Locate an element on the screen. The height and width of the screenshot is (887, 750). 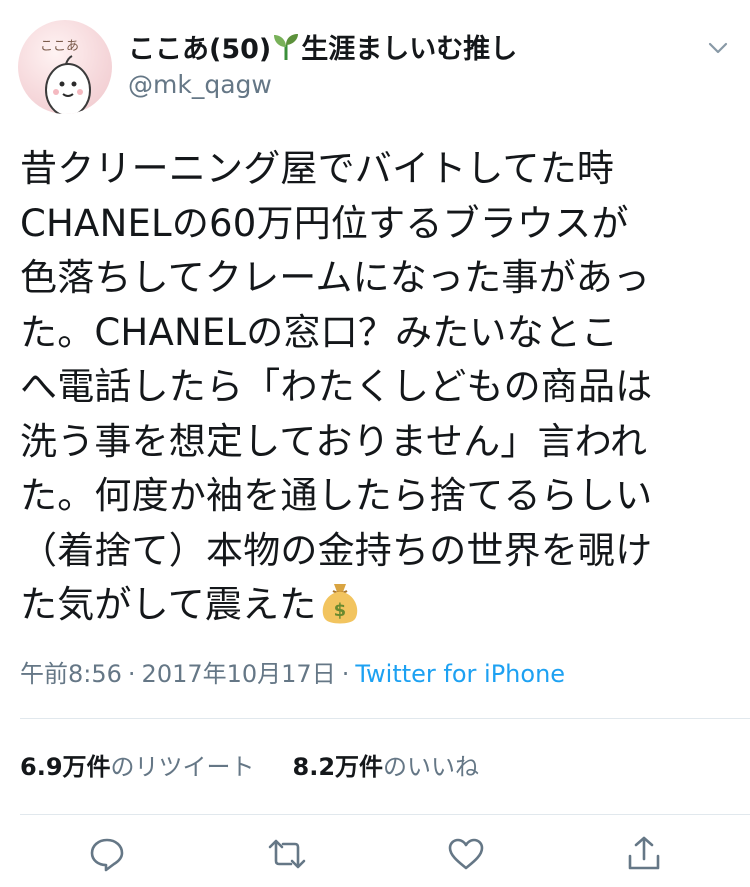
tweet-actions is located at coordinates (375, 858).